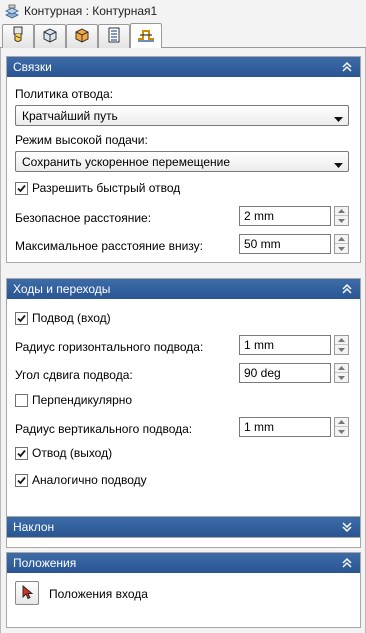  I want to click on max-stay-down-spinner, so click(341, 244).